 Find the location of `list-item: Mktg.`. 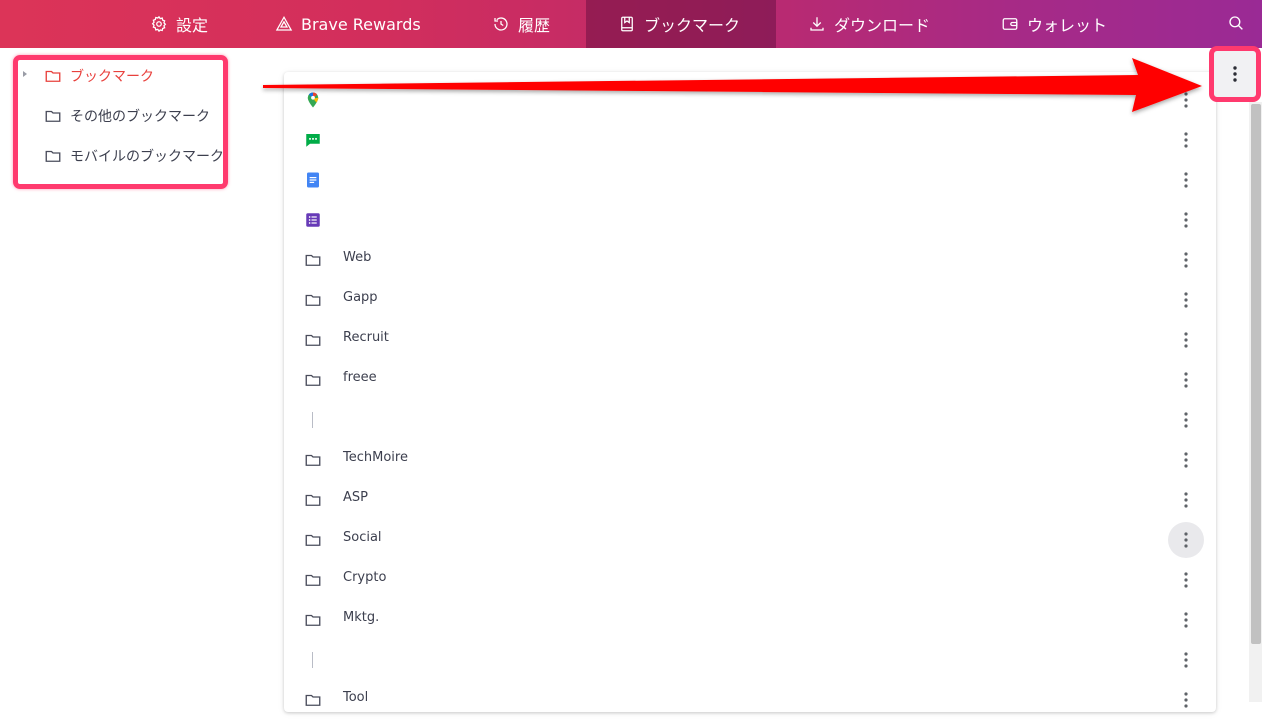

list-item: Mktg. is located at coordinates (750, 620).